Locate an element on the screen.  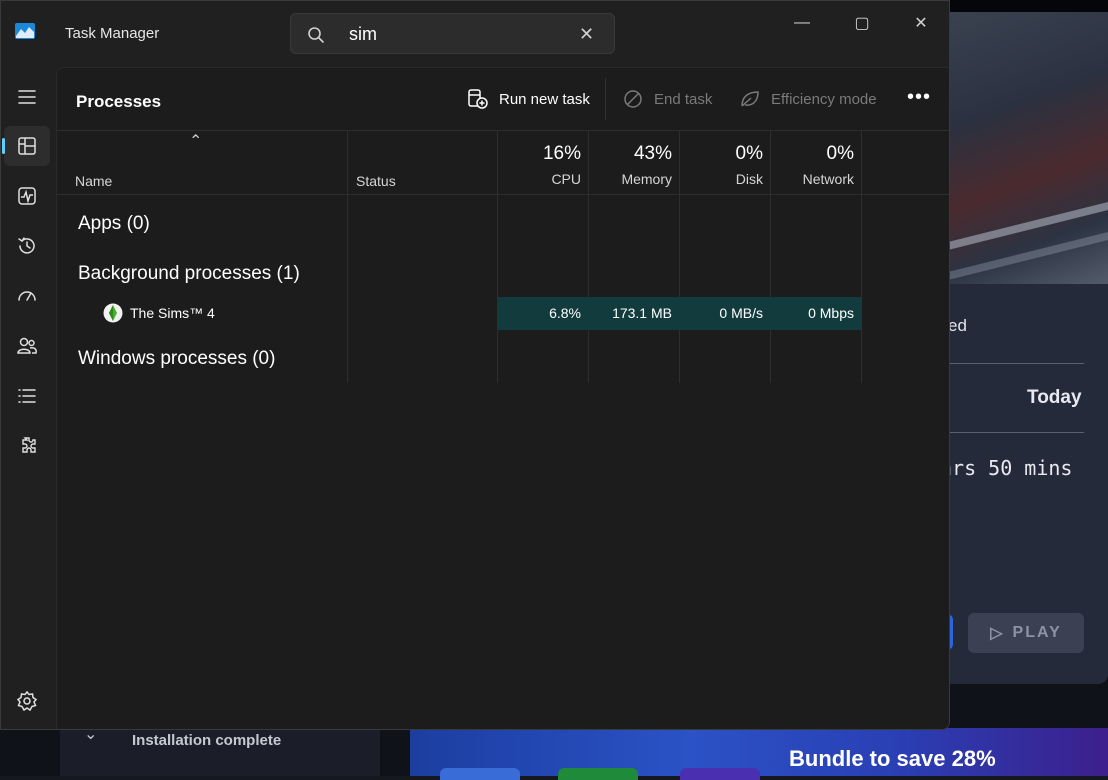
process-network: 0 Mbps is located at coordinates (816, 313).